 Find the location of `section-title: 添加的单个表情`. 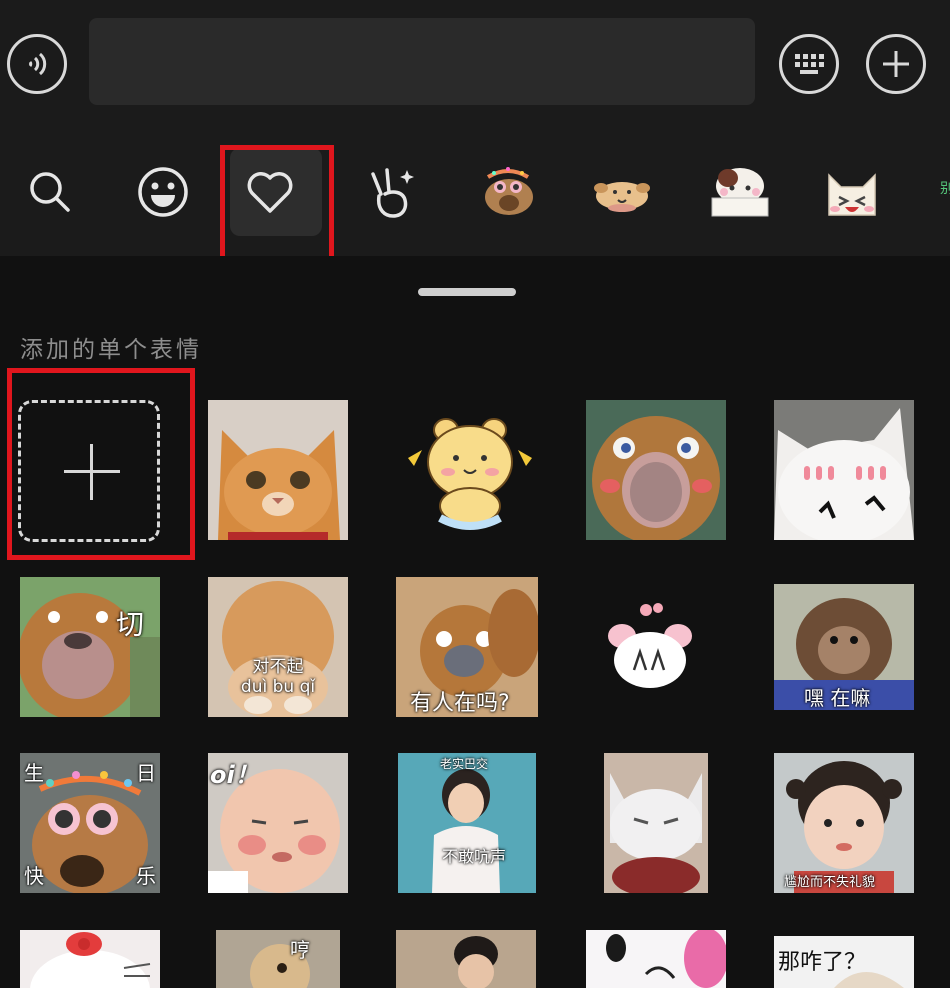

section-title: 添加的单个表情 is located at coordinates (111, 350).